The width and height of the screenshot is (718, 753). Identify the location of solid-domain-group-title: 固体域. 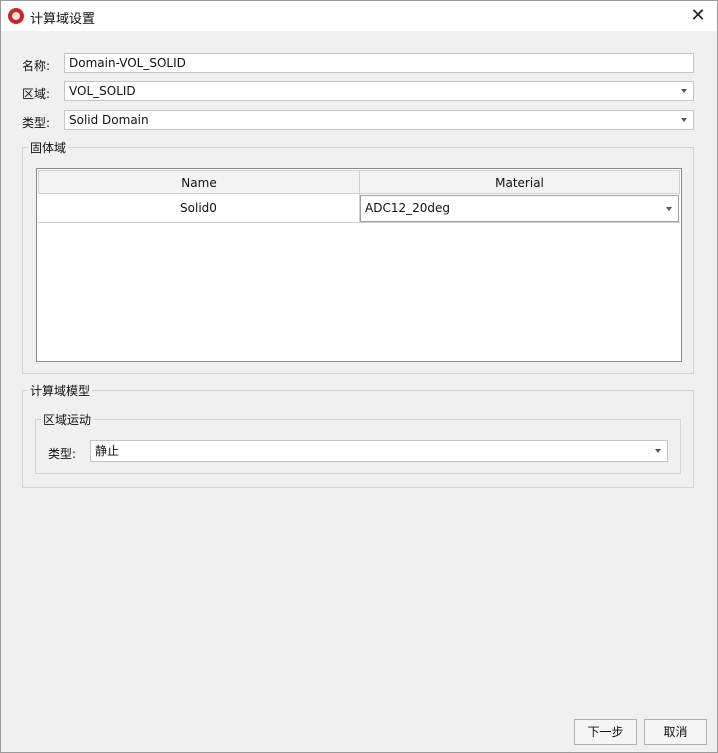
(48, 147).